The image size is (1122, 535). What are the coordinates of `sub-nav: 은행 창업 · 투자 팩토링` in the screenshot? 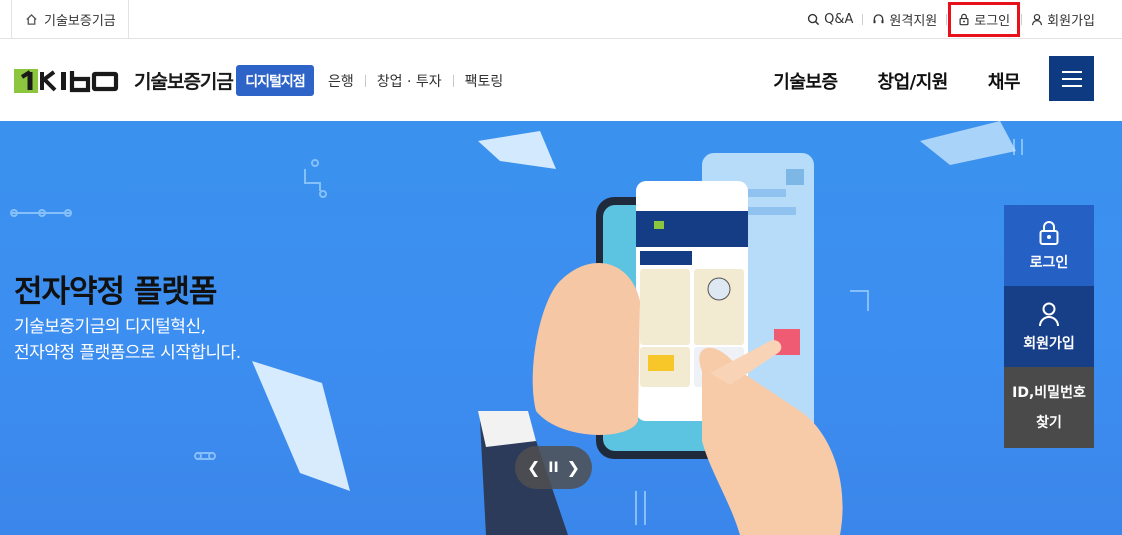 It's located at (415, 80).